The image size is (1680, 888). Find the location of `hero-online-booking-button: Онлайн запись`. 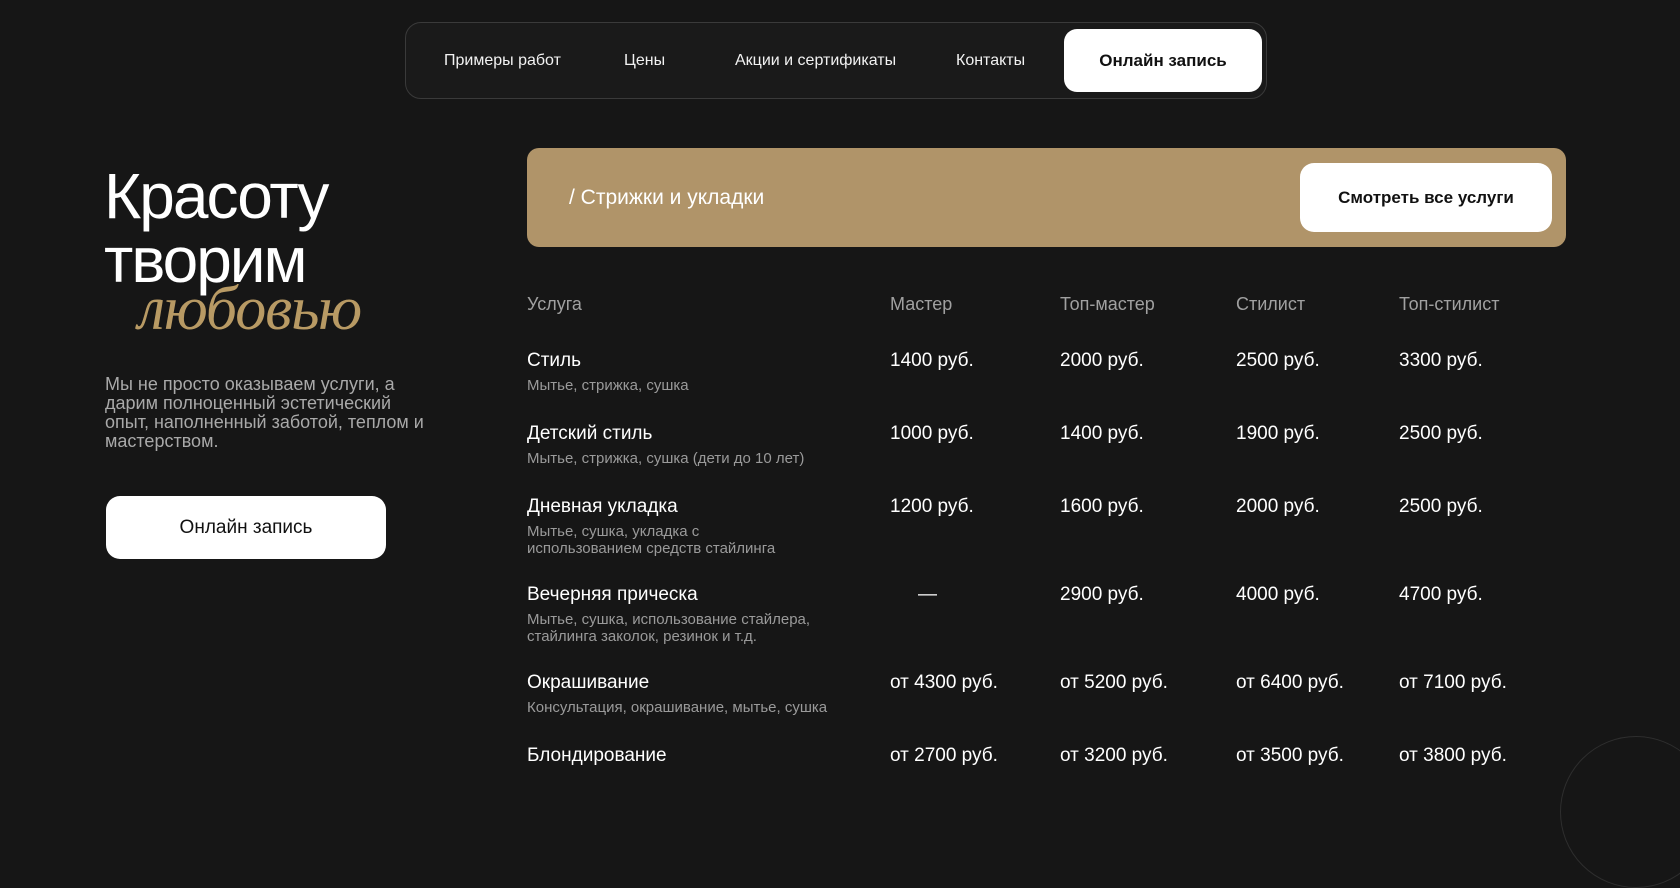

hero-online-booking-button: Онлайн запись is located at coordinates (246, 527).